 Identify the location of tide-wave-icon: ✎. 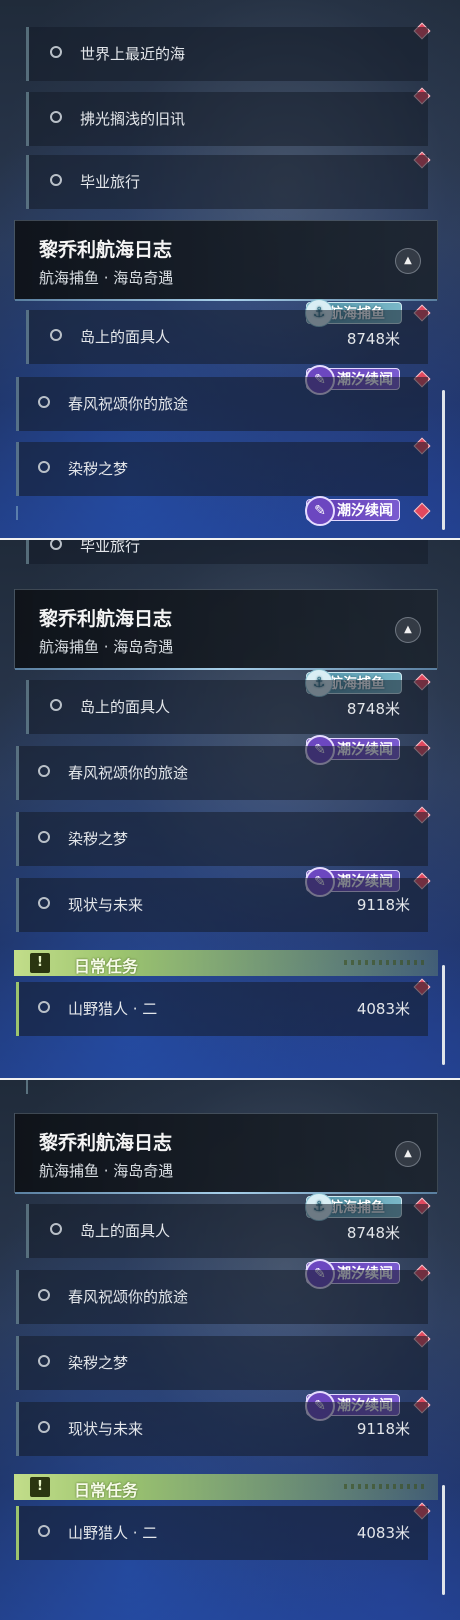
(320, 511).